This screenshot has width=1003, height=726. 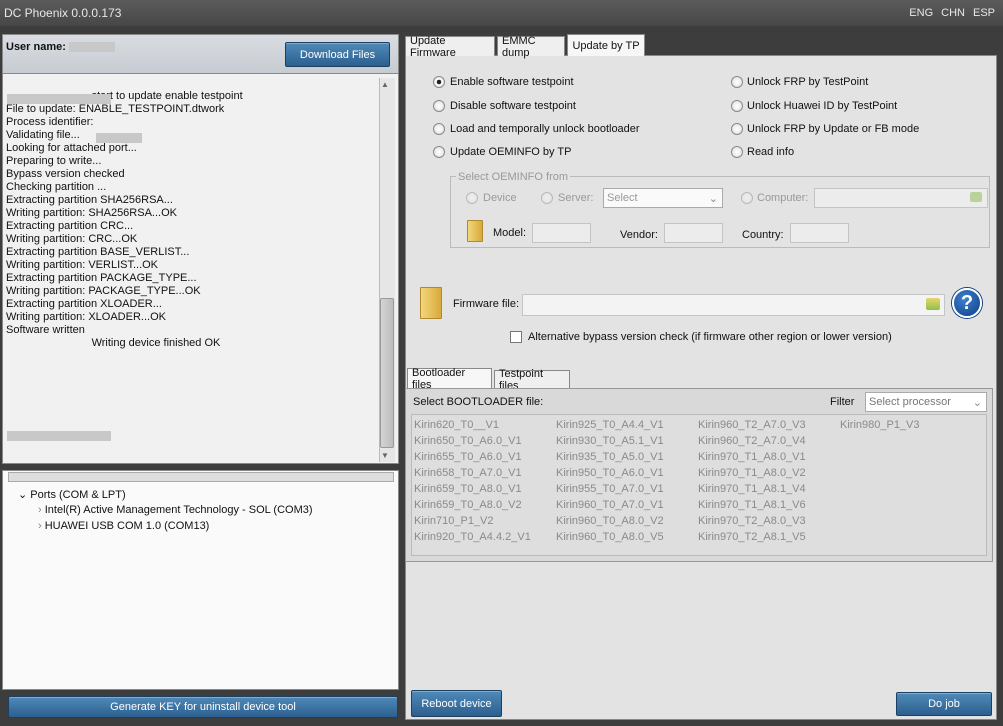 I want to click on country-input, so click(x=819, y=233).